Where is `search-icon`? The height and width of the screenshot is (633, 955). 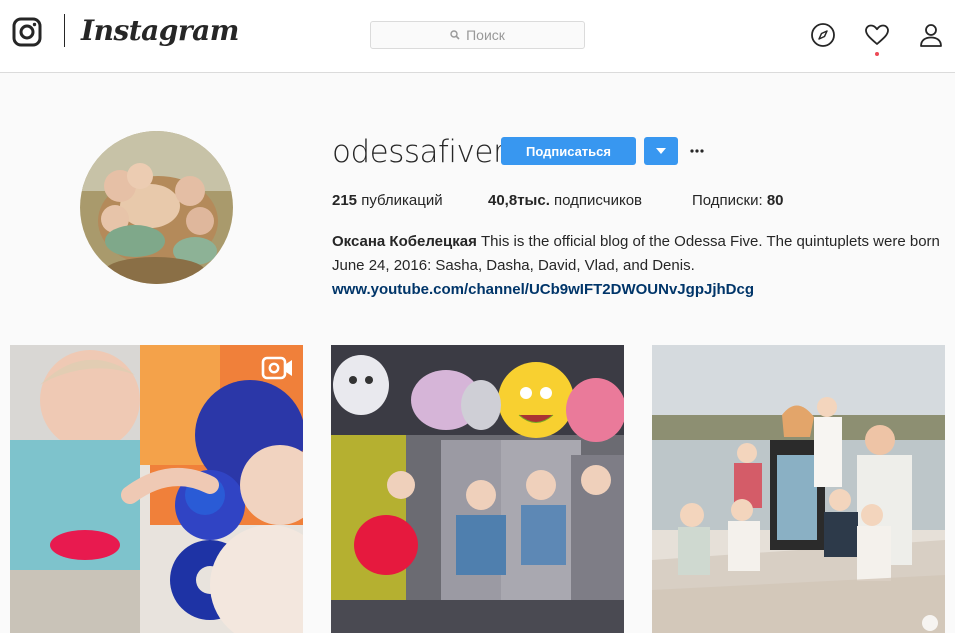 search-icon is located at coordinates (455, 35).